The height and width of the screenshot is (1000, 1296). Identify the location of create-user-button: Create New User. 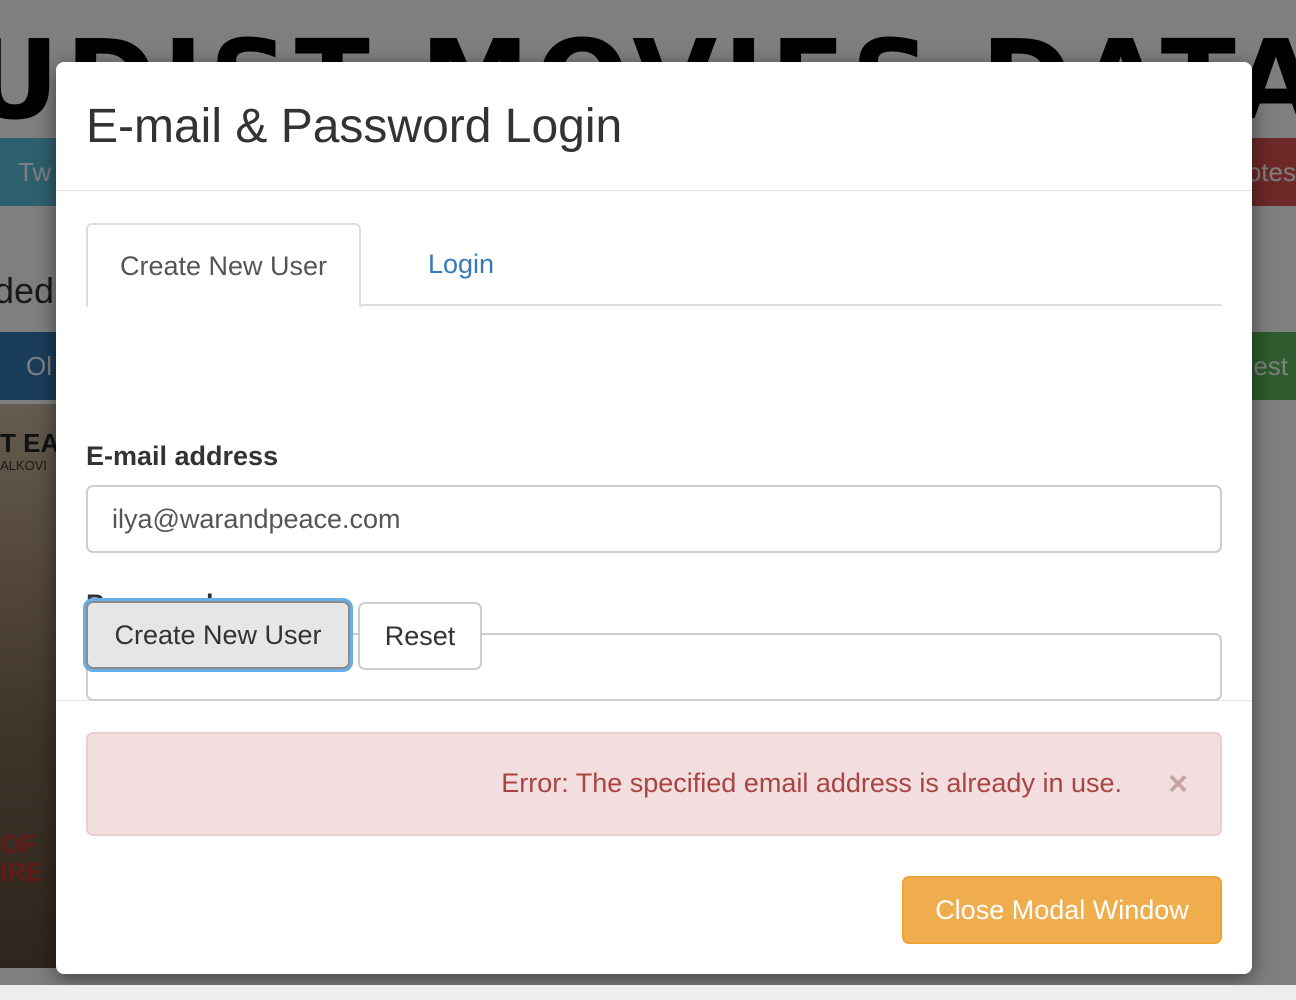
(218, 635).